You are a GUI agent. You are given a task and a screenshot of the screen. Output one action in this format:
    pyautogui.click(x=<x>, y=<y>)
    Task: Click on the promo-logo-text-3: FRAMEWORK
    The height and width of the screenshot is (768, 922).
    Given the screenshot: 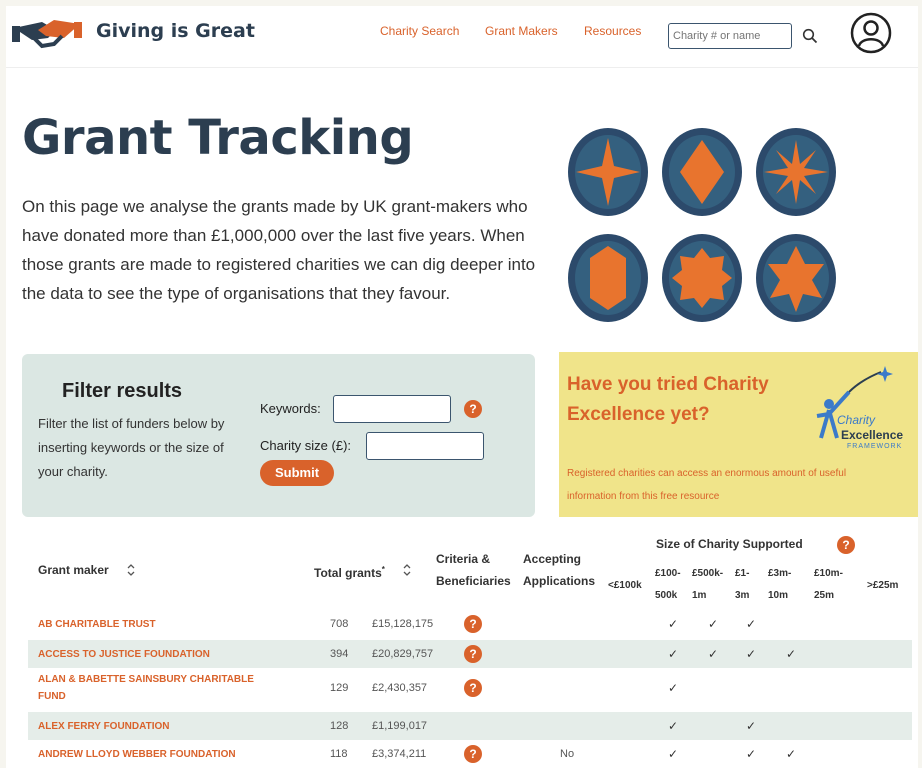 What is the action you would take?
    pyautogui.click(x=875, y=446)
    